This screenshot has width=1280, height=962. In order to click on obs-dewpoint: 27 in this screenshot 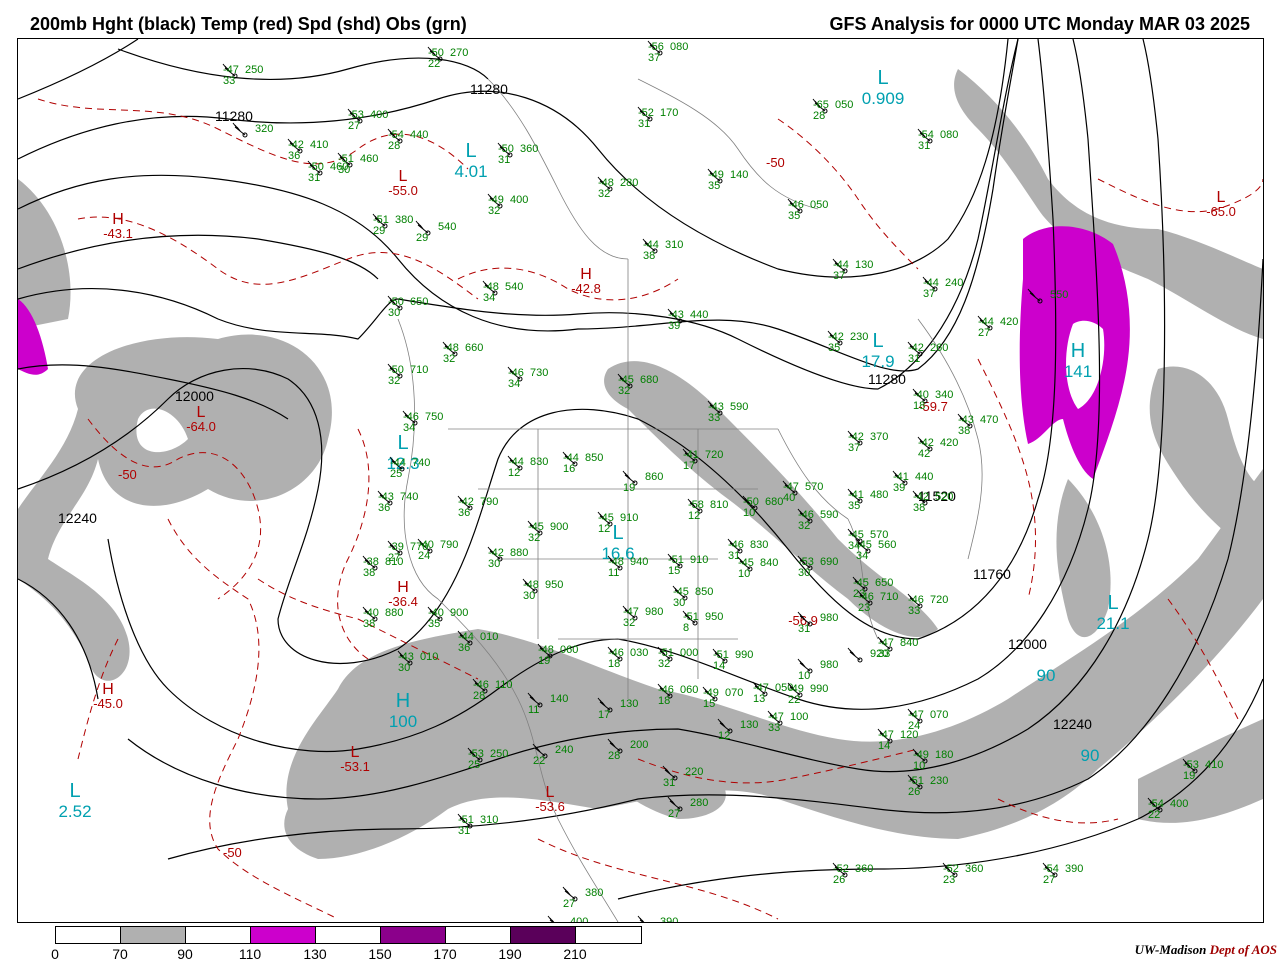, I will do `click(354, 126)`.